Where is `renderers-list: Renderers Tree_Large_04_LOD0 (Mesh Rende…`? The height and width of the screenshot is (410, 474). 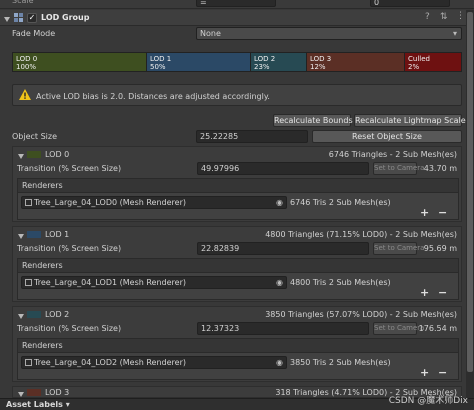 renderers-list: Renderers Tree_Large_04_LOD0 (Mesh Rende… is located at coordinates (238, 199).